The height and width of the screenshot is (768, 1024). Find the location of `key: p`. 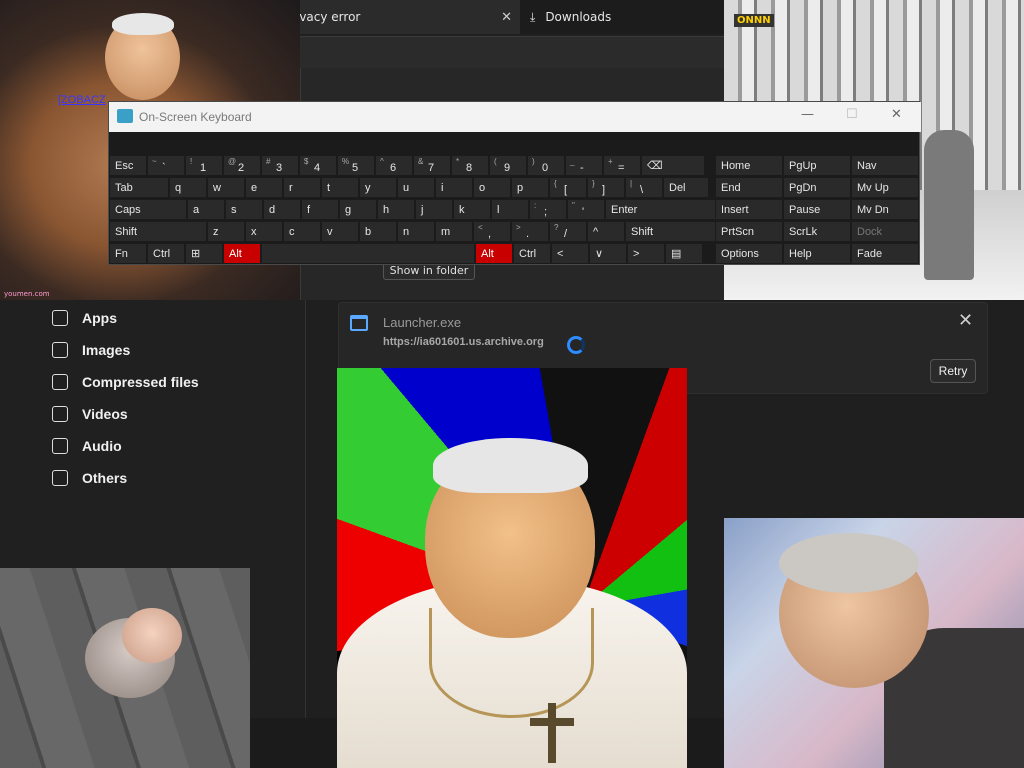

key: p is located at coordinates (530, 187).